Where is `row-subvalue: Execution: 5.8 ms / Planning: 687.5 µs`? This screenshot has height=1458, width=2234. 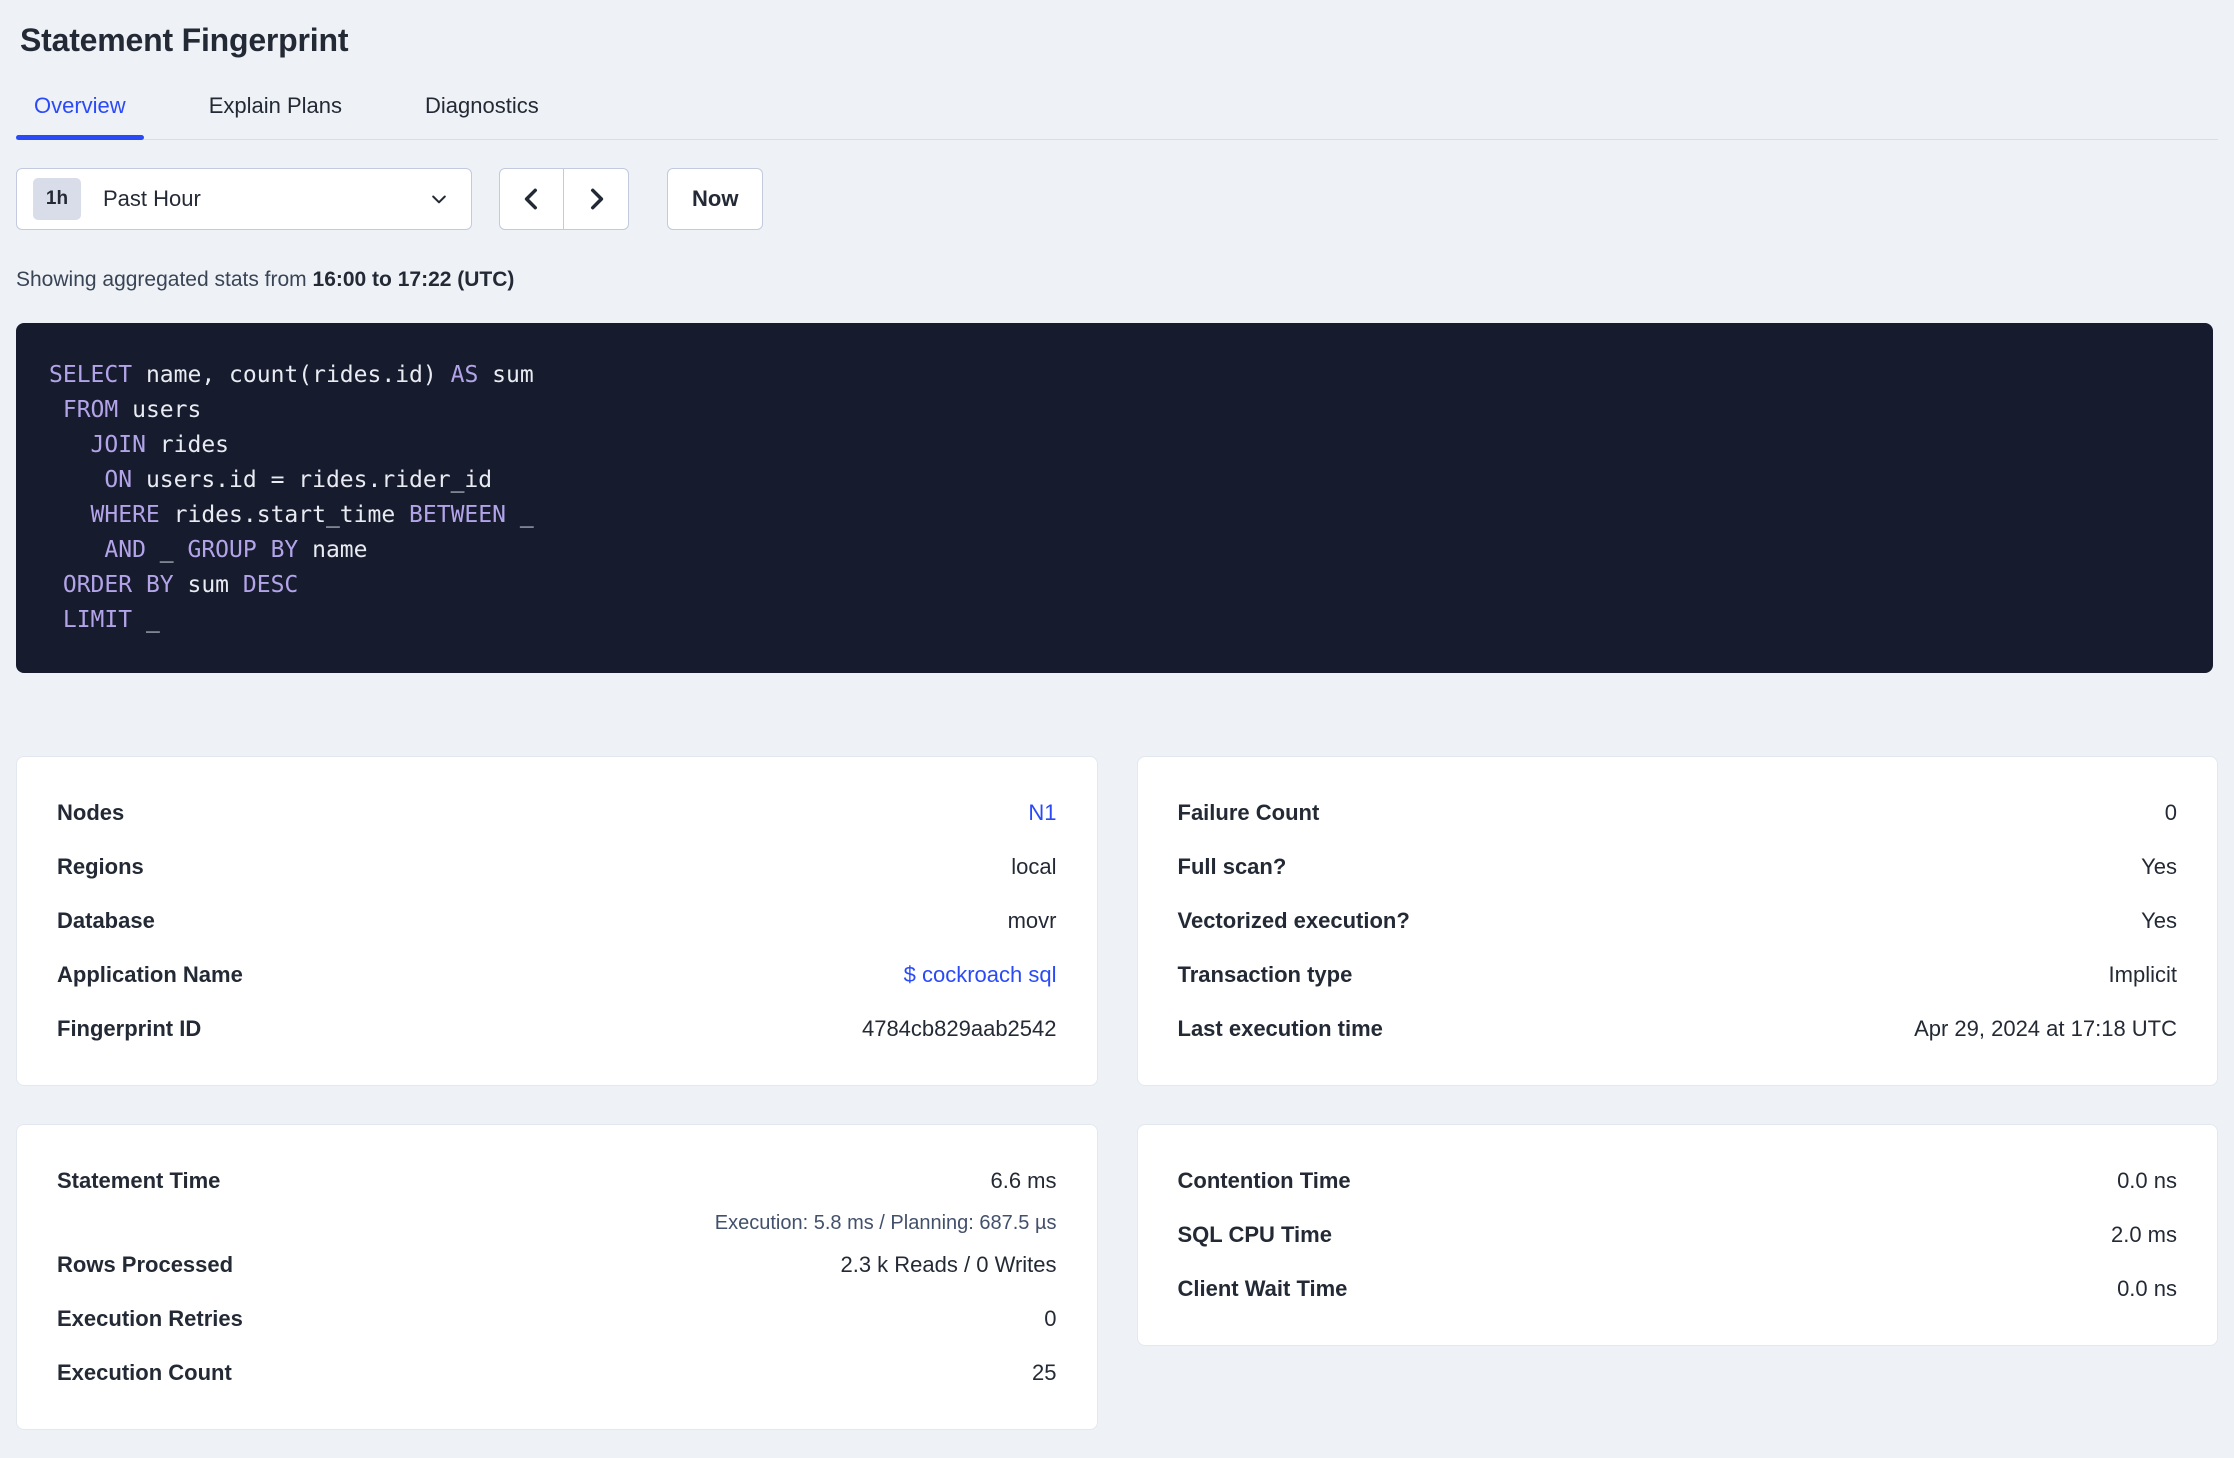
row-subvalue: Execution: 5.8 ms / Planning: 687.5 µs is located at coordinates (885, 1223).